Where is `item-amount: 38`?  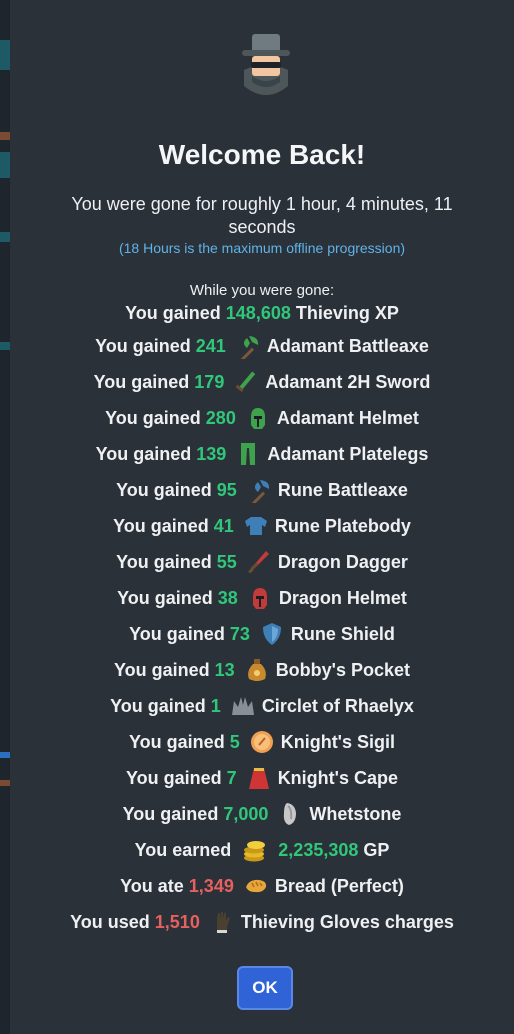 item-amount: 38 is located at coordinates (227, 597).